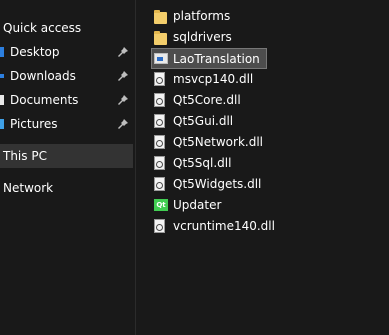 The height and width of the screenshot is (335, 389). I want to click on nav-item-documents: Documents, so click(66, 100).